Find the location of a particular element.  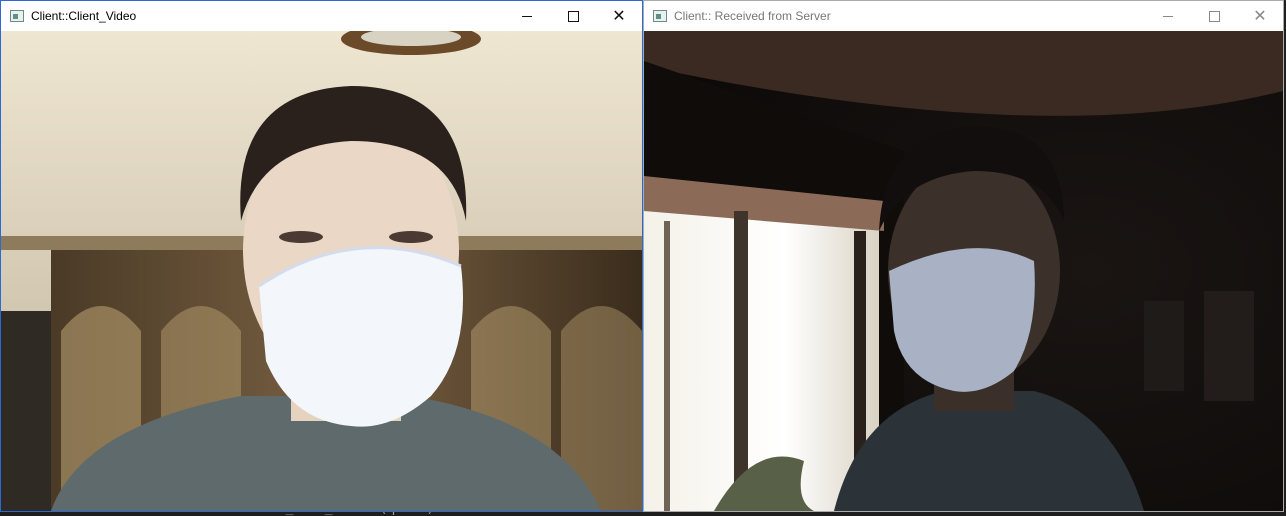

window-title: Client::Client_Video is located at coordinates (84, 16).